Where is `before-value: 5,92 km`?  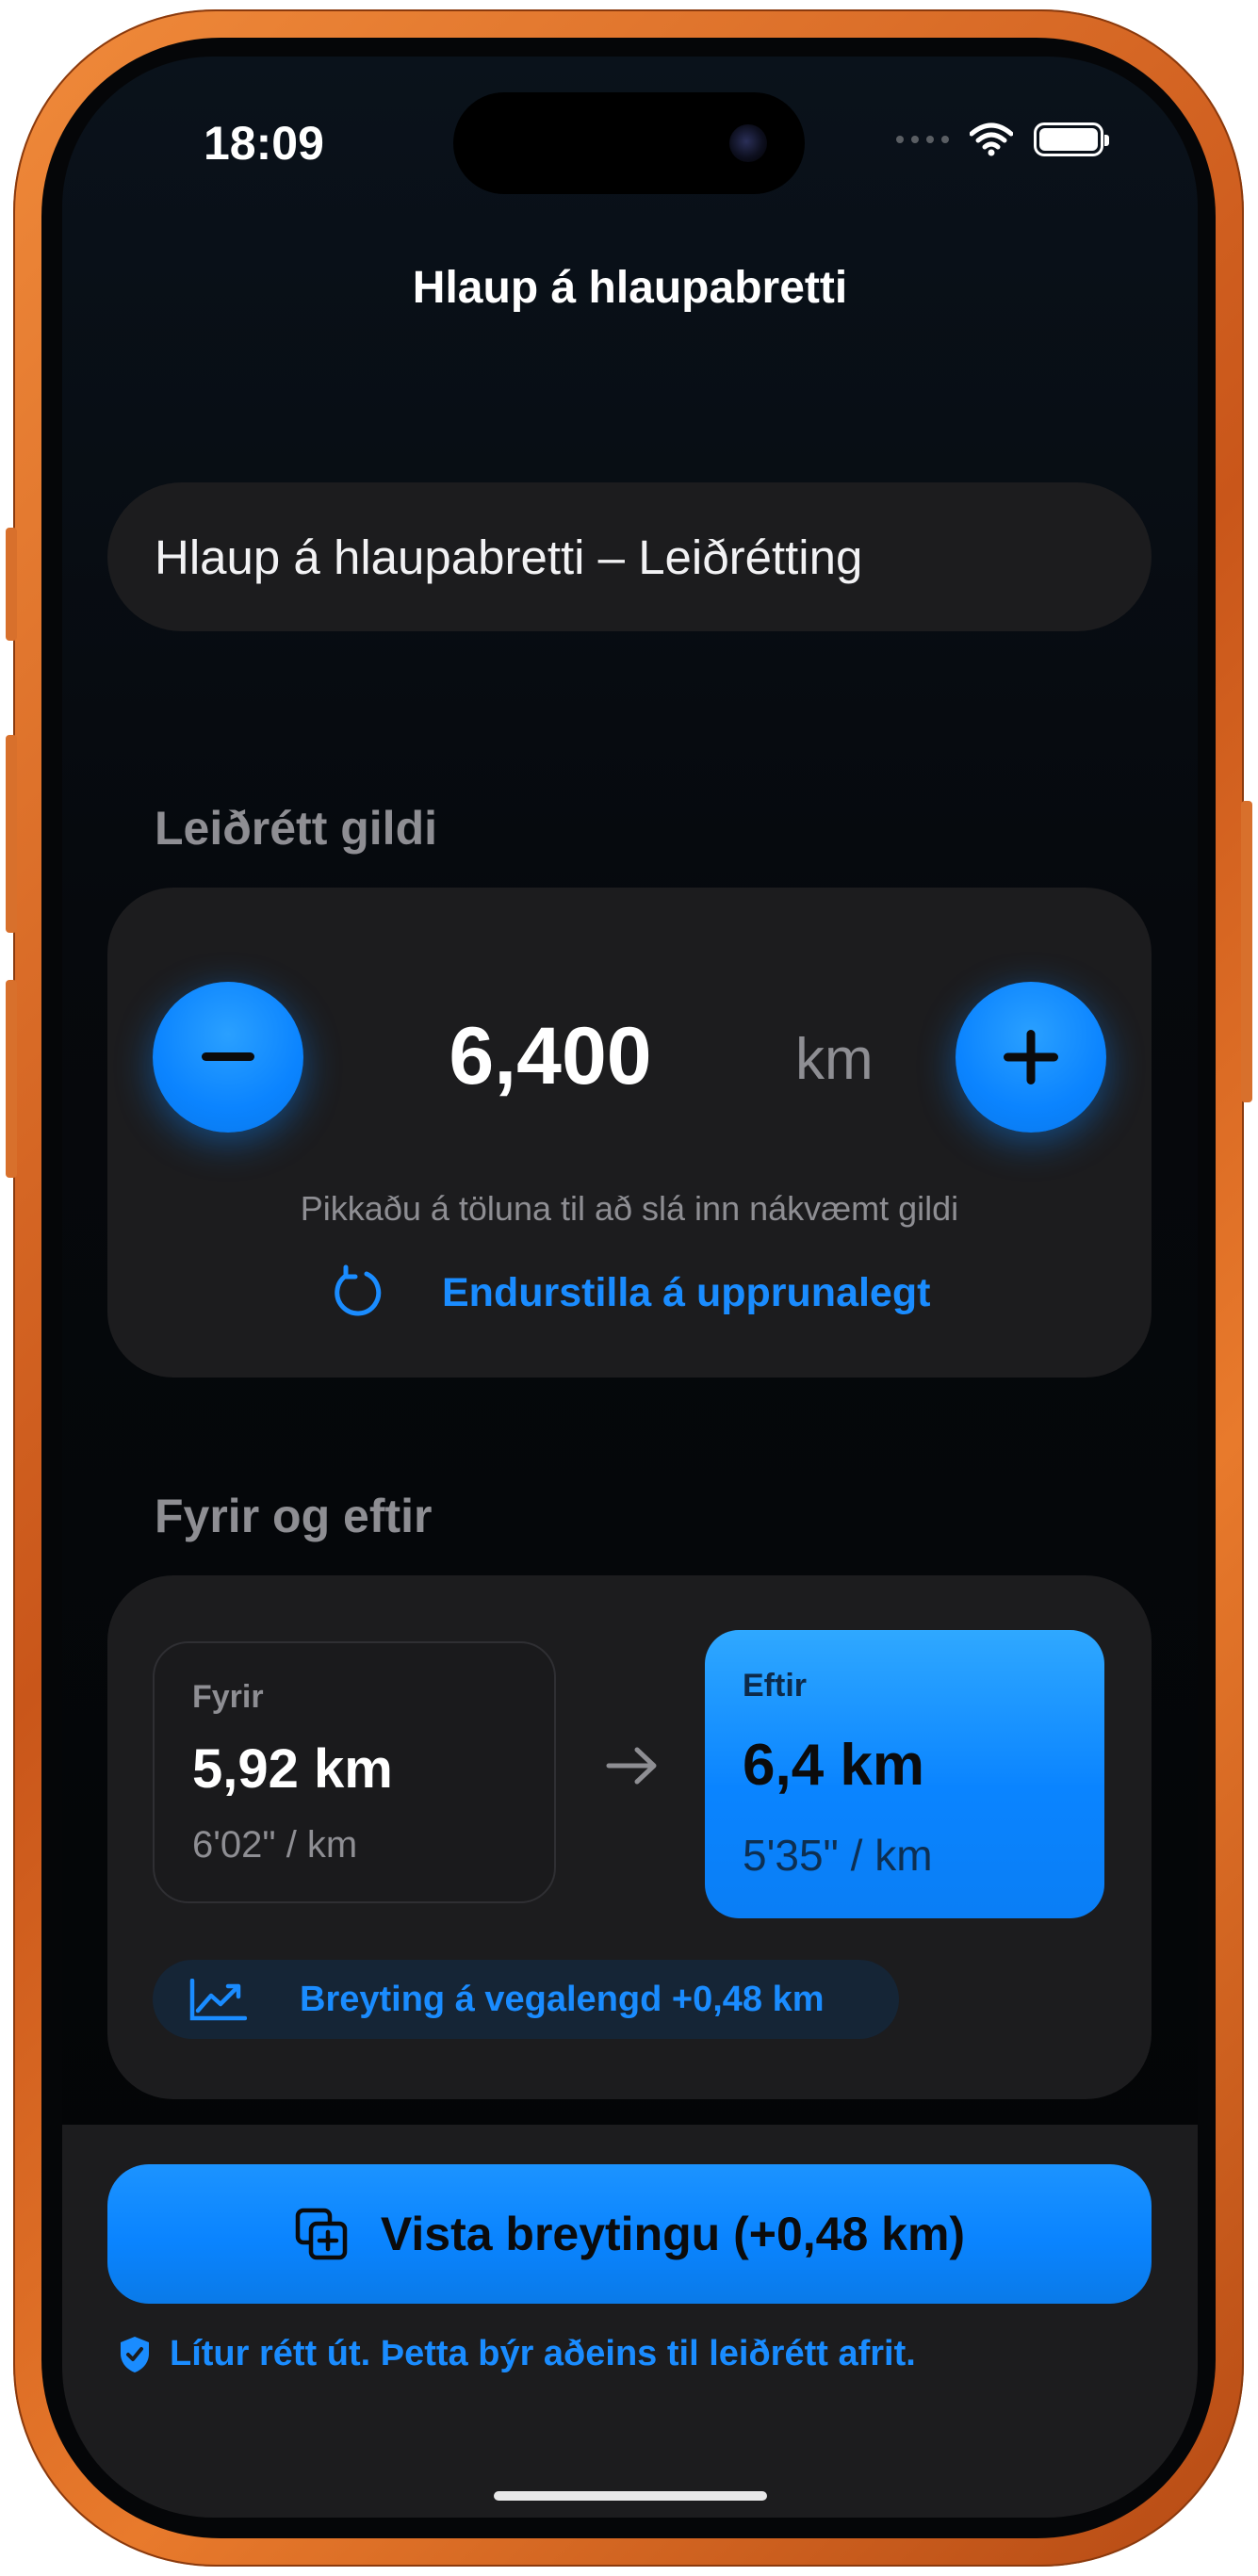 before-value: 5,92 km is located at coordinates (292, 1769).